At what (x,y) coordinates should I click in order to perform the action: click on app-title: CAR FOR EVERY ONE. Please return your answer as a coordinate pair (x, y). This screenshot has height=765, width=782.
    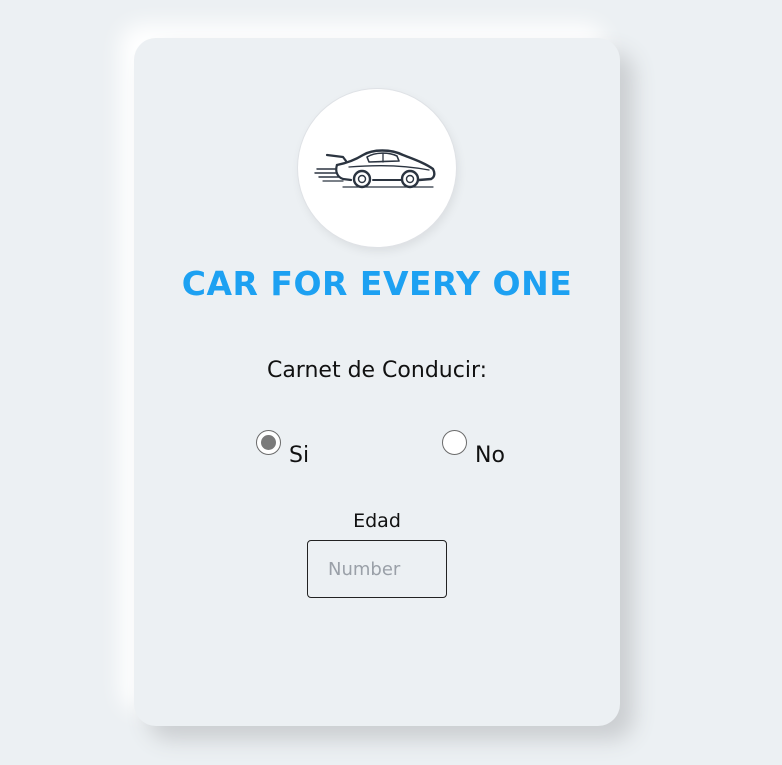
    Looking at the image, I should click on (377, 283).